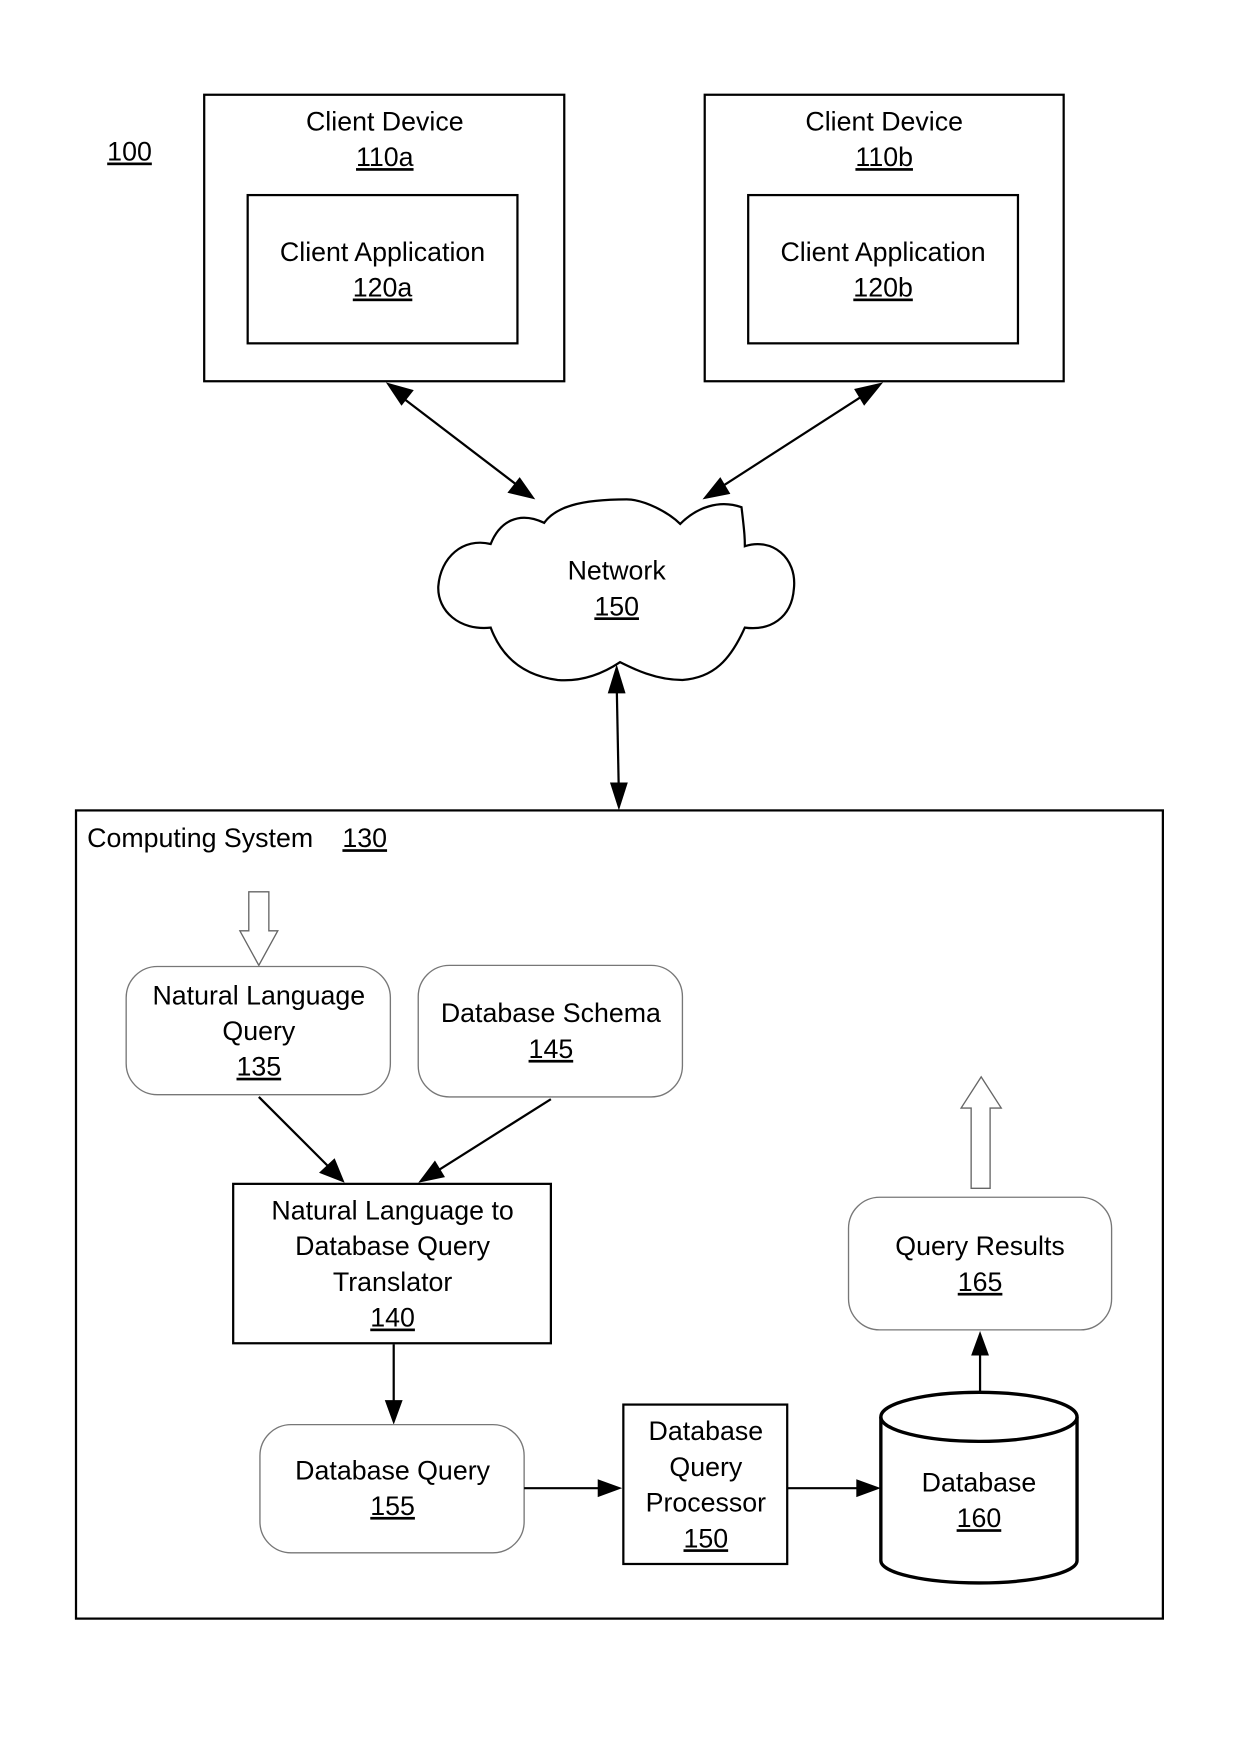  What do you see at coordinates (979, 1246) in the screenshot?
I see `query-results-title: Query Results` at bounding box center [979, 1246].